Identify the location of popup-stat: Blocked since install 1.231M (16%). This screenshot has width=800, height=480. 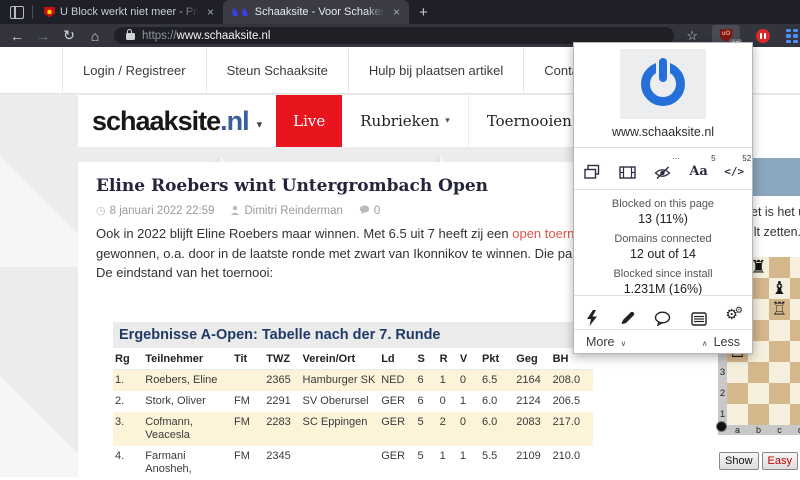
(663, 282).